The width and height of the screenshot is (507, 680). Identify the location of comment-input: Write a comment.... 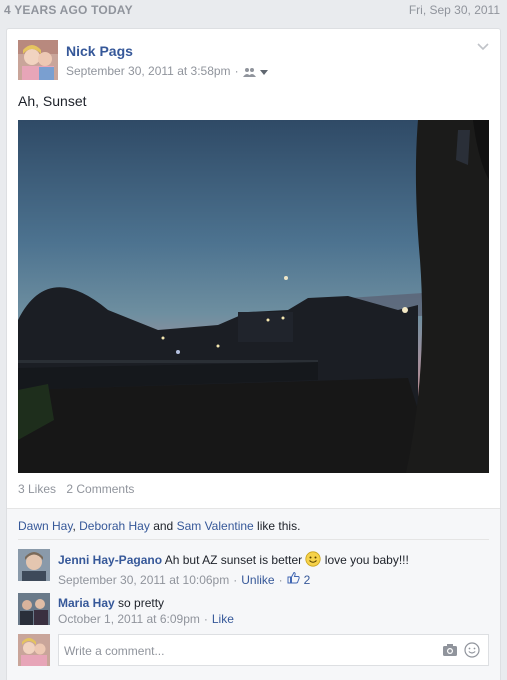
(273, 650).